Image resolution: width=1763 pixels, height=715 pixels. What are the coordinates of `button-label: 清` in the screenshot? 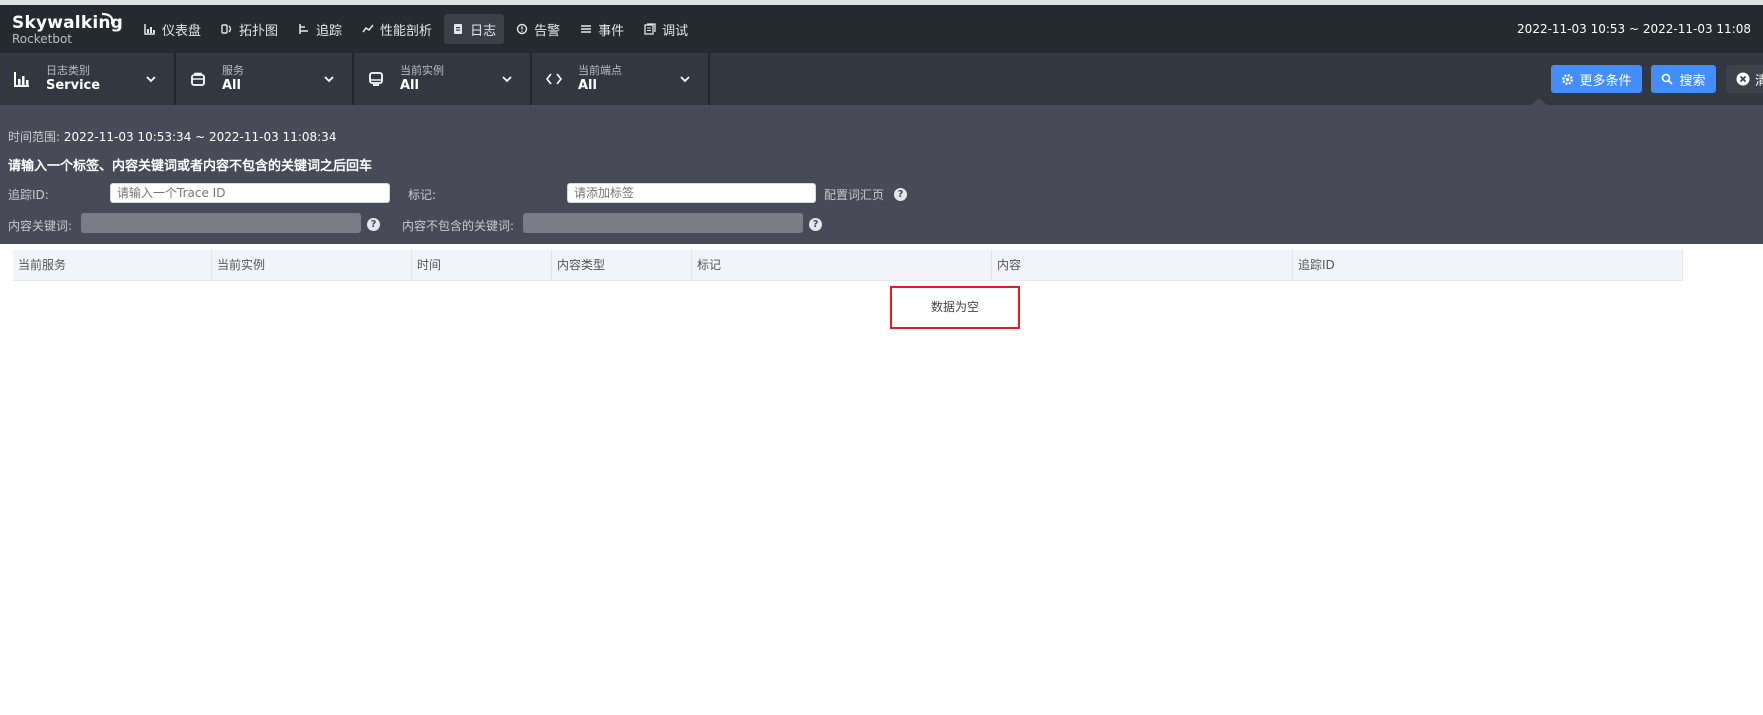 It's located at (1759, 81).